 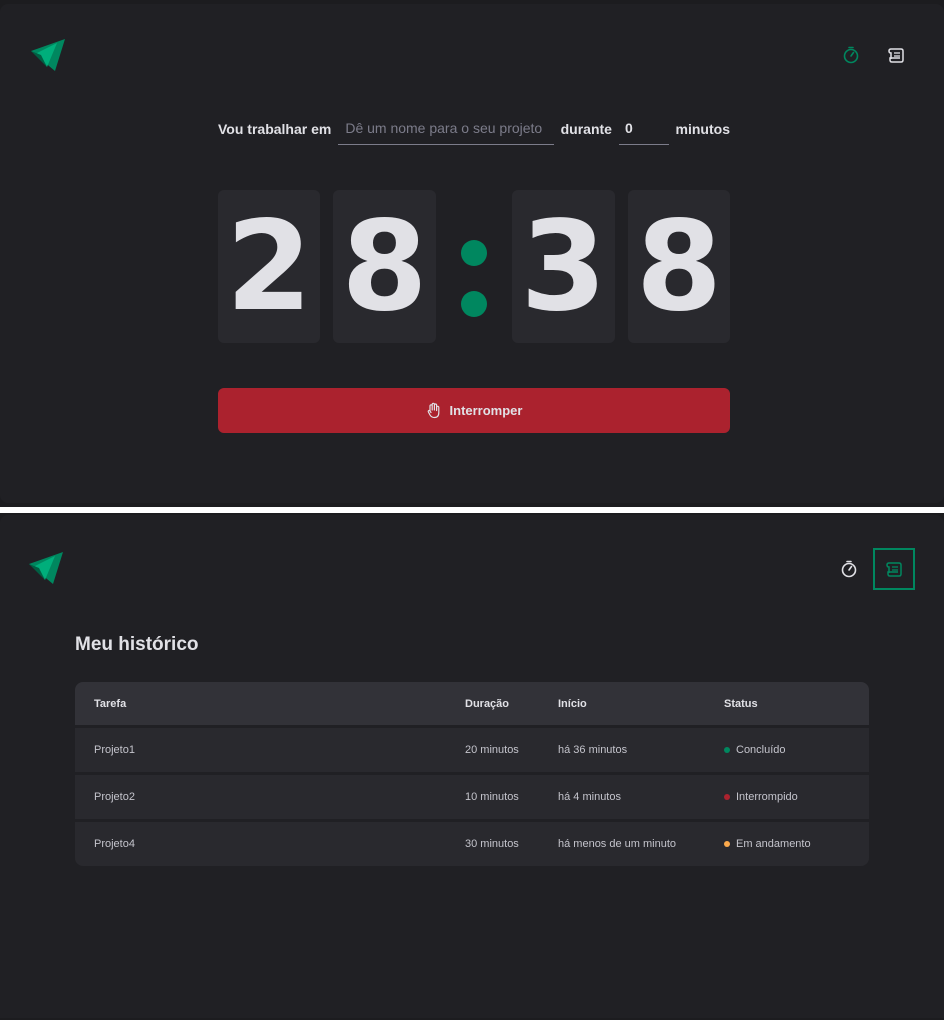 What do you see at coordinates (572, 703) in the screenshot?
I see `column-header-start: Início` at bounding box center [572, 703].